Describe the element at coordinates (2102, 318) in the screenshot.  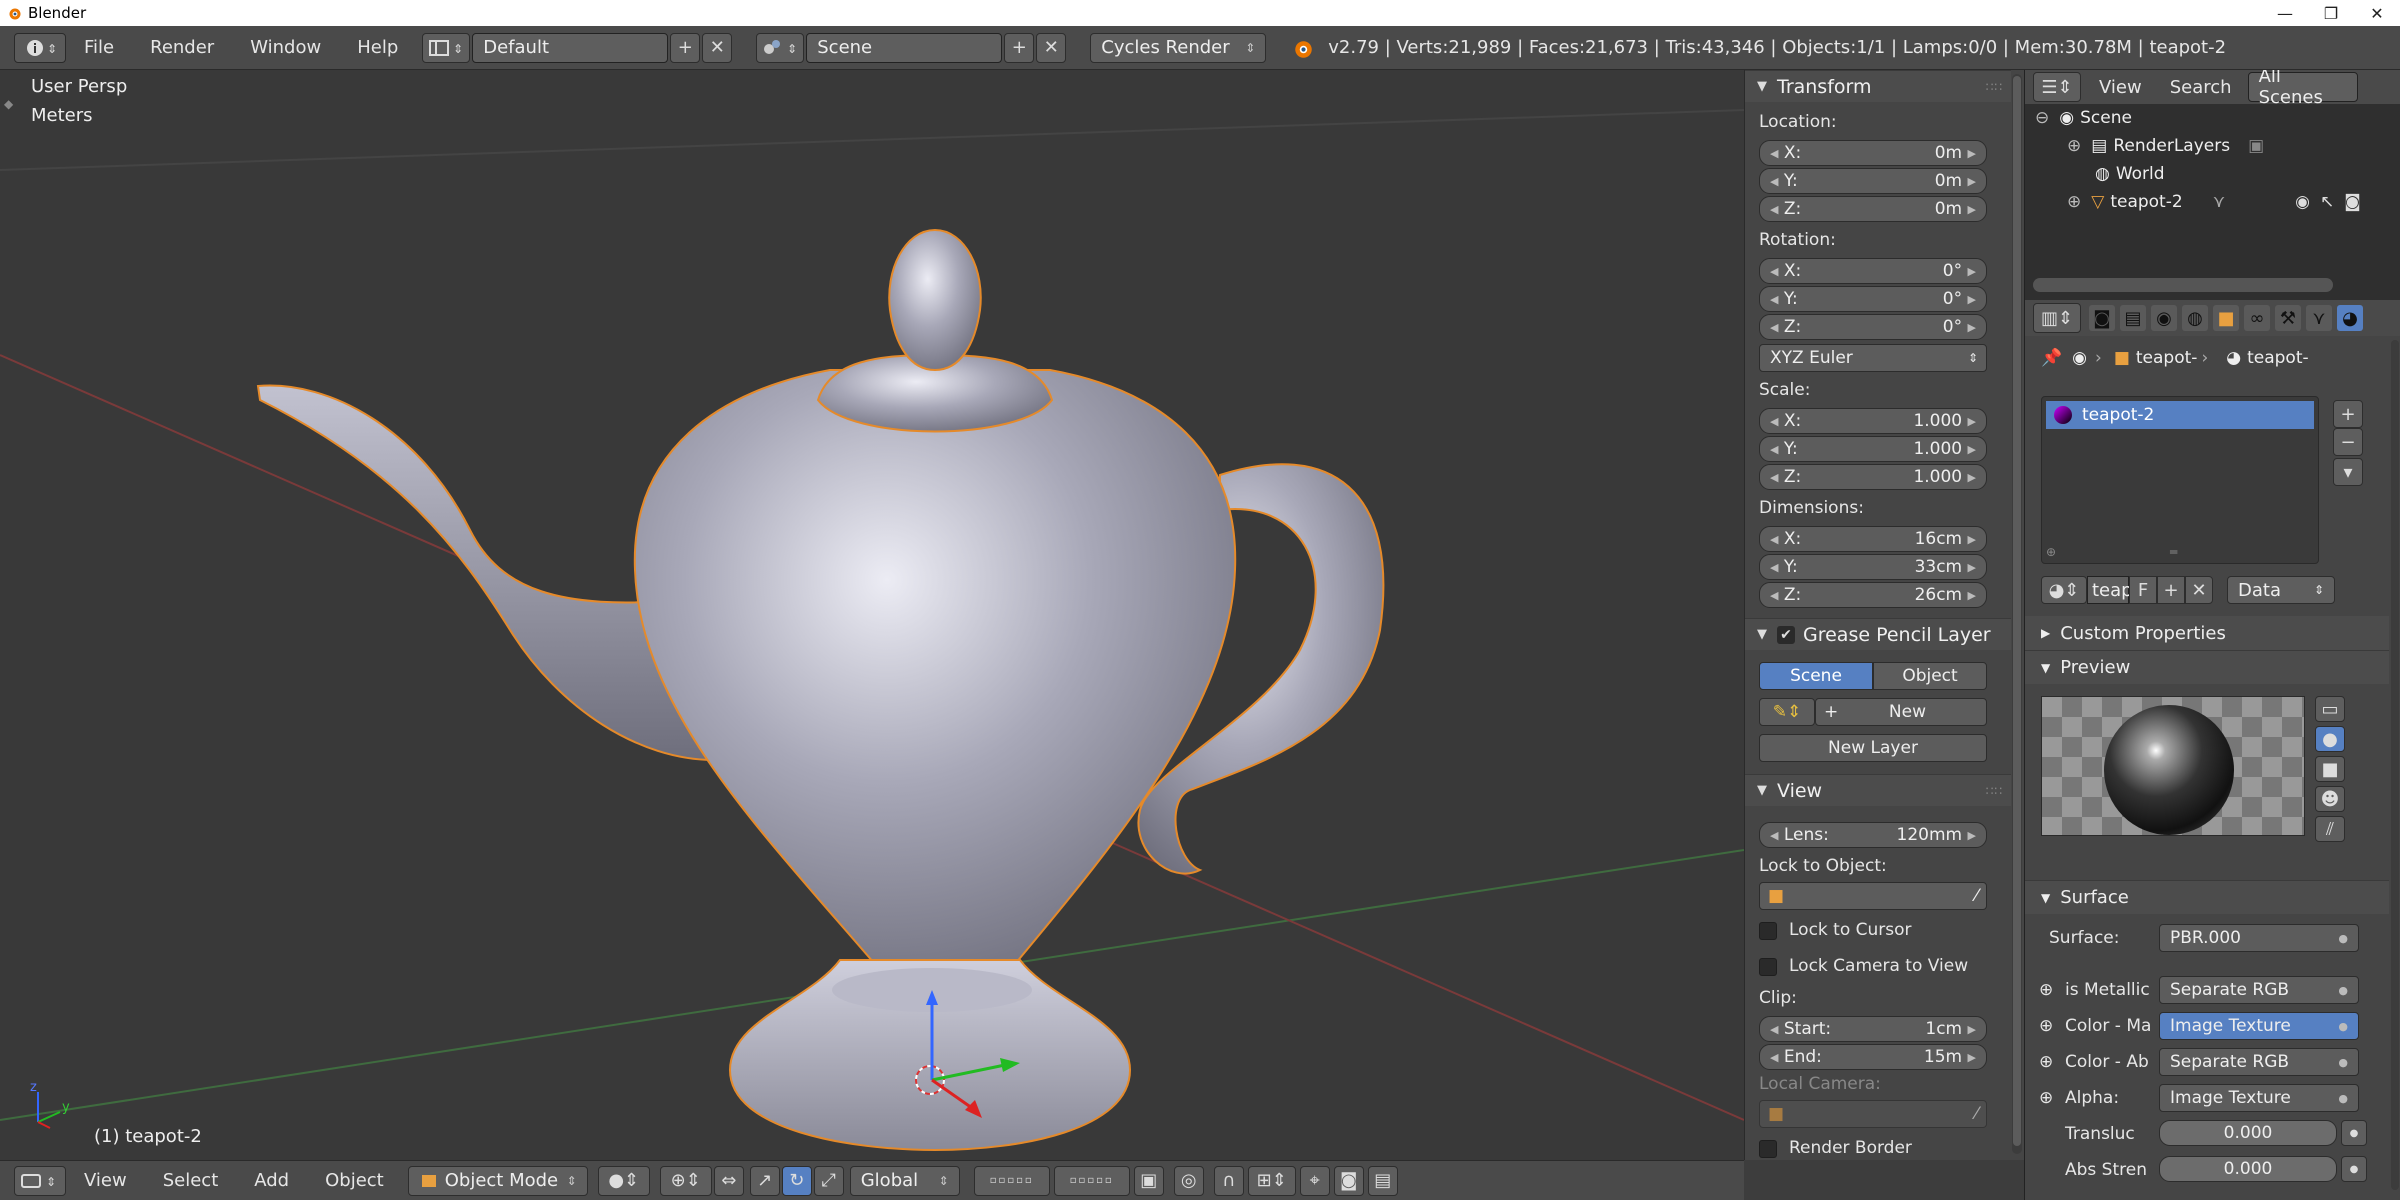
I see `render-tab-icon: ◙` at that location.